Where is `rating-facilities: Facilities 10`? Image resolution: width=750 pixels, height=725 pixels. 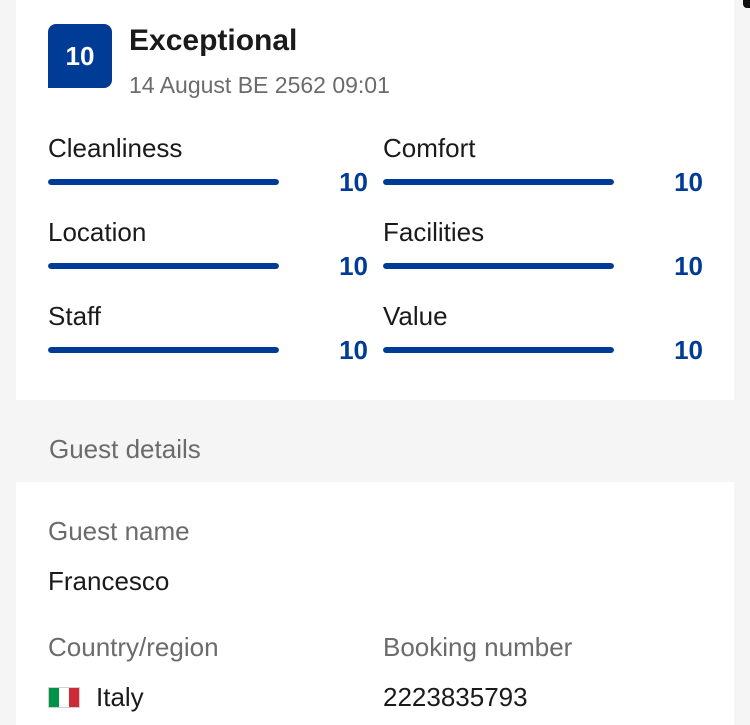 rating-facilities: Facilities 10 is located at coordinates (543, 249).